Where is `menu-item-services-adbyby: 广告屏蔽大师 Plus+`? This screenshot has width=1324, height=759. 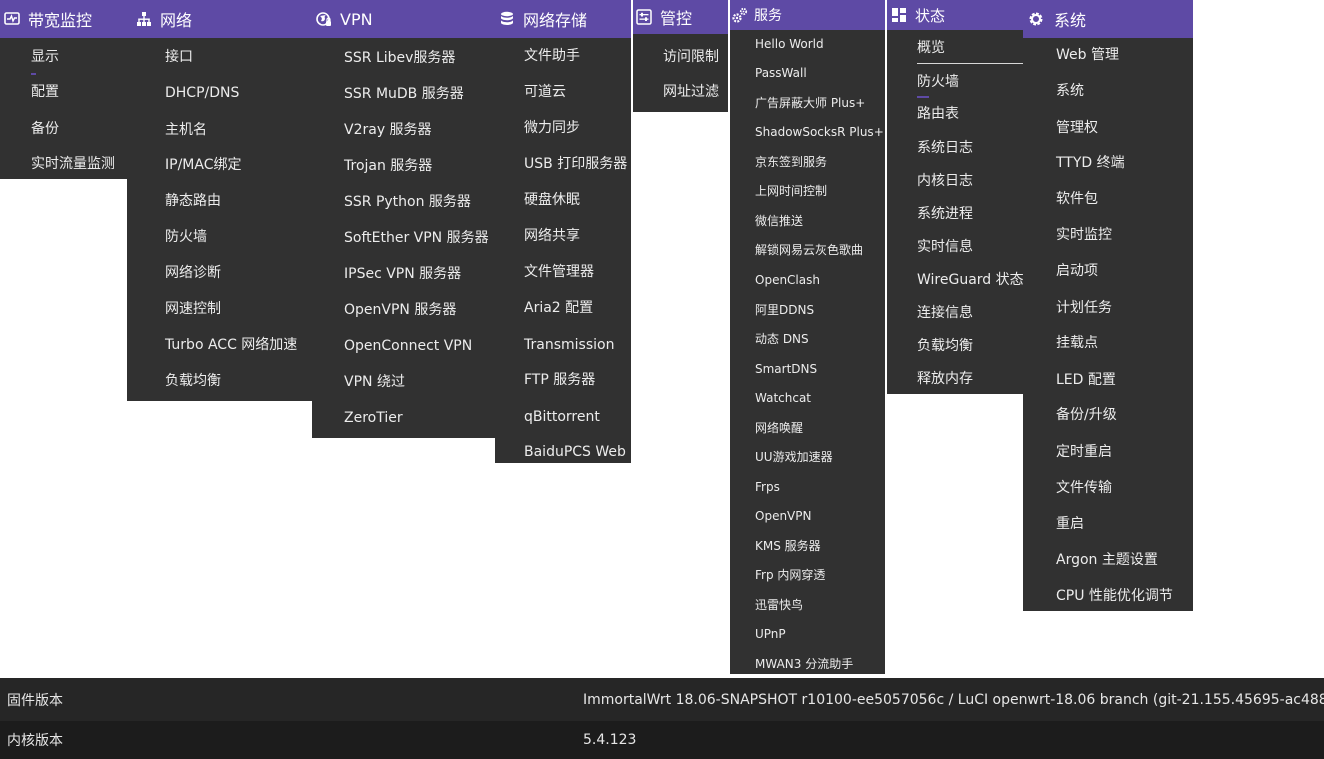 menu-item-services-adbyby: 广告屏蔽大师 Plus+ is located at coordinates (820, 103).